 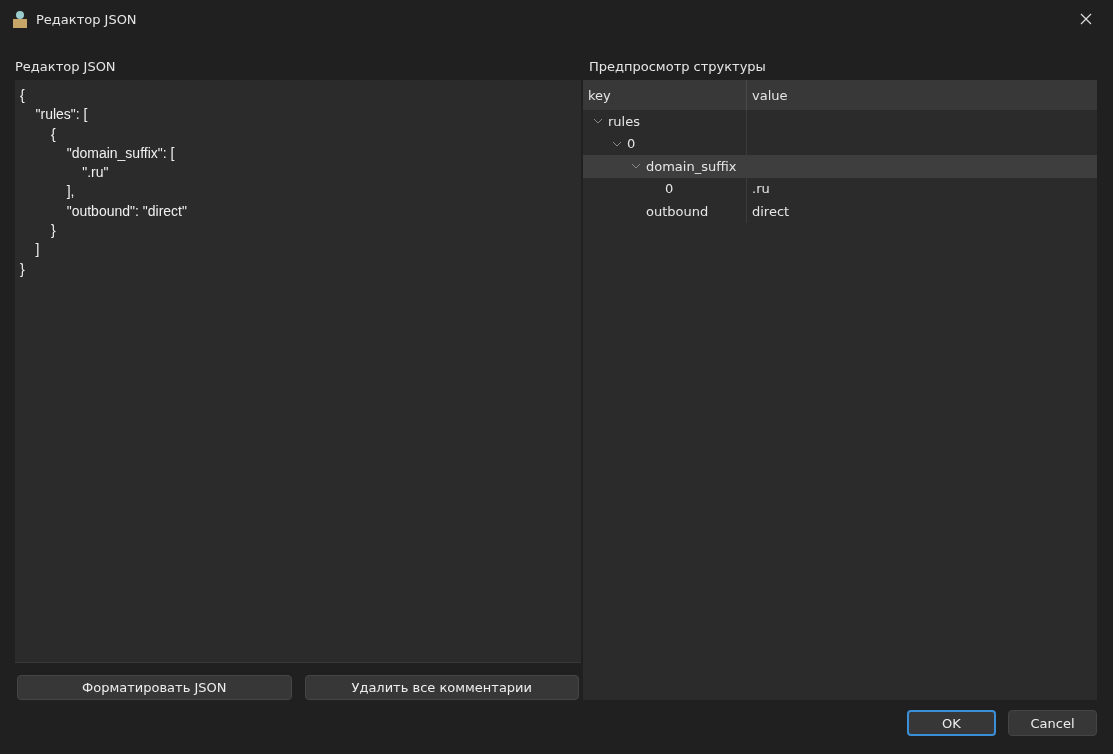 I want to click on tree-row: domain_suffix, so click(x=840, y=166).